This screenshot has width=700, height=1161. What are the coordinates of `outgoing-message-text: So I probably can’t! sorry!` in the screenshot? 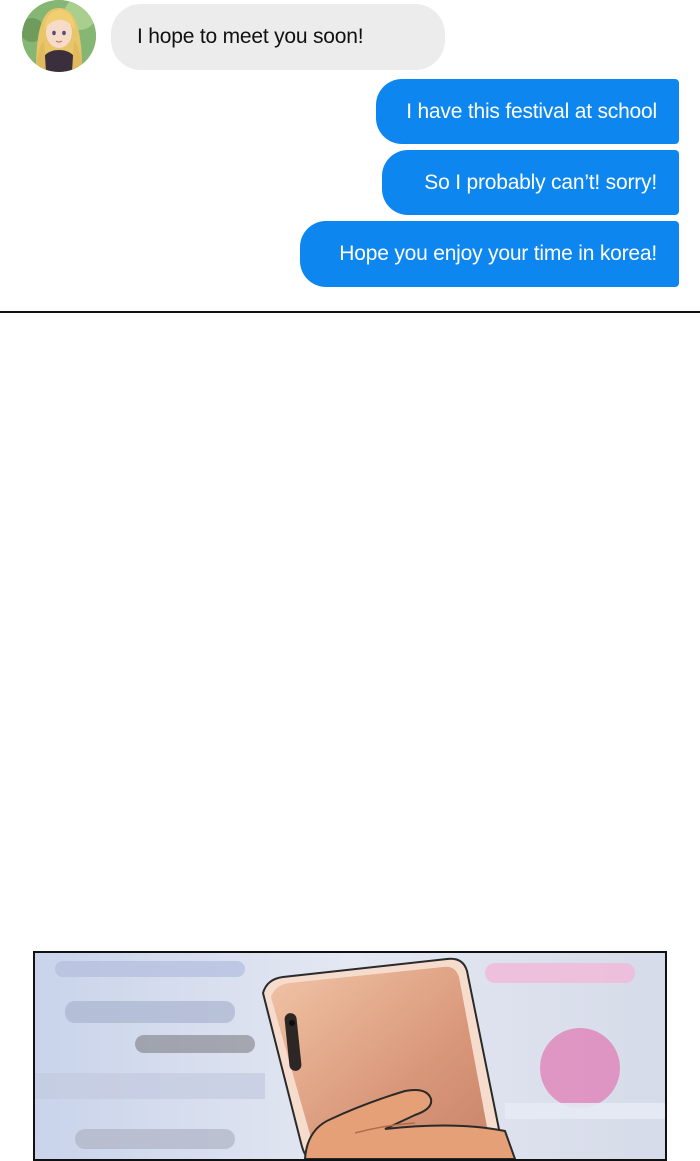 It's located at (540, 182).